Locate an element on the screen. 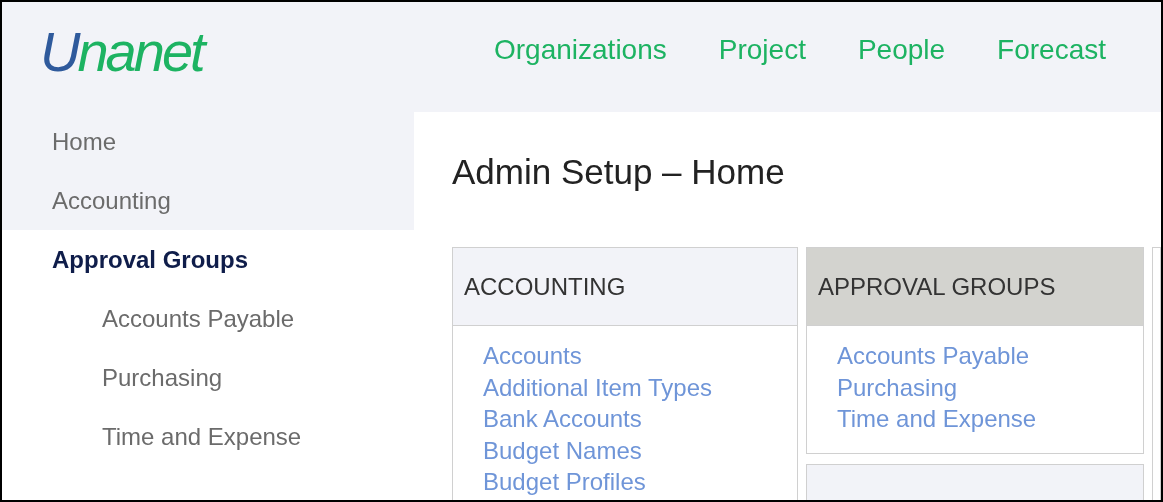 This screenshot has width=1163, height=502. card-header: ACCOUNTING is located at coordinates (625, 287).